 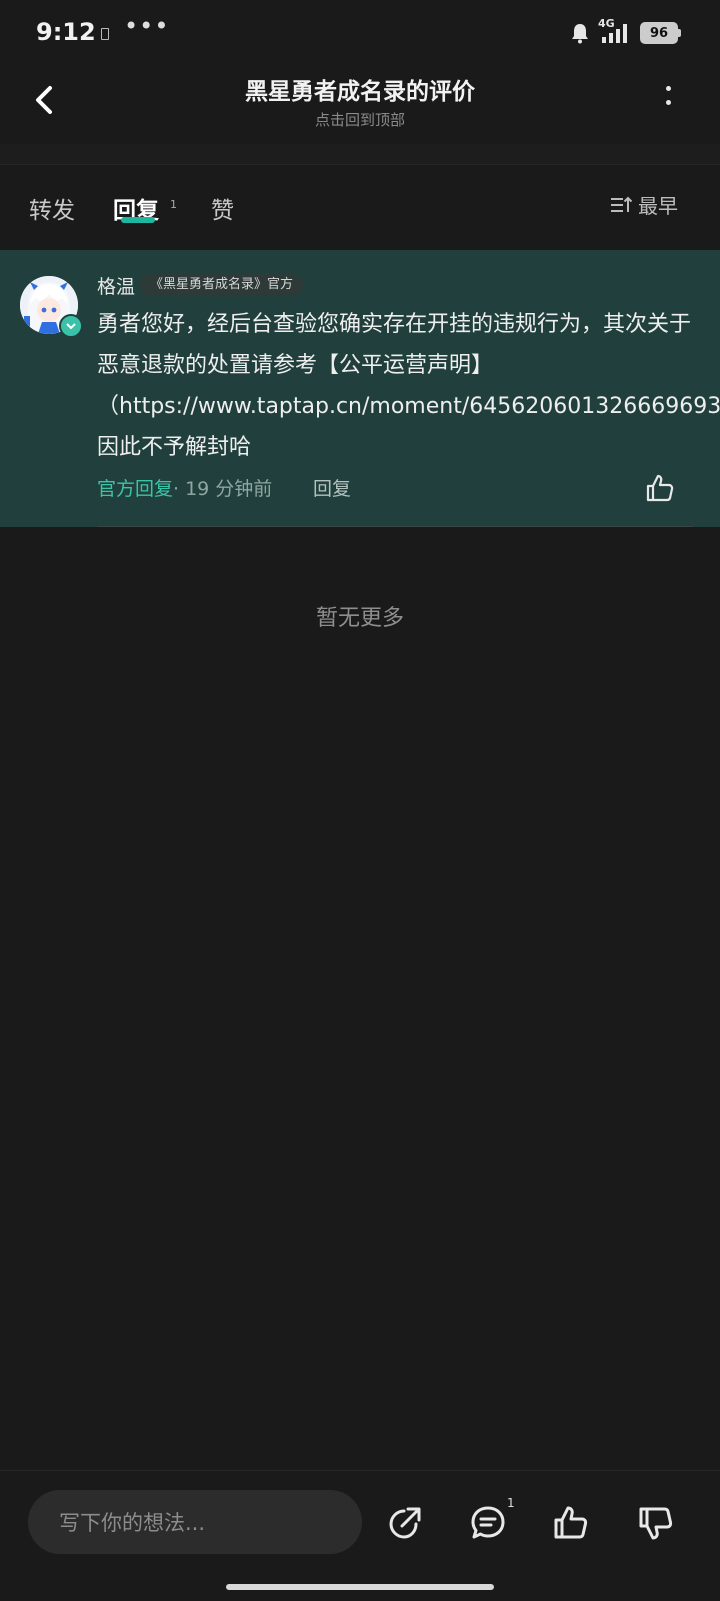 I want to click on sort-icon, so click(x=621, y=204).